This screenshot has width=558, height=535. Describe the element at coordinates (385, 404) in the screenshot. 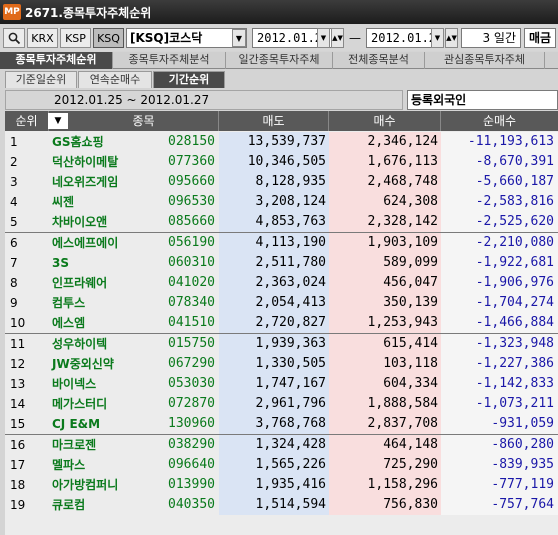

I see `buy-volume-cell: 1,888,584` at that location.